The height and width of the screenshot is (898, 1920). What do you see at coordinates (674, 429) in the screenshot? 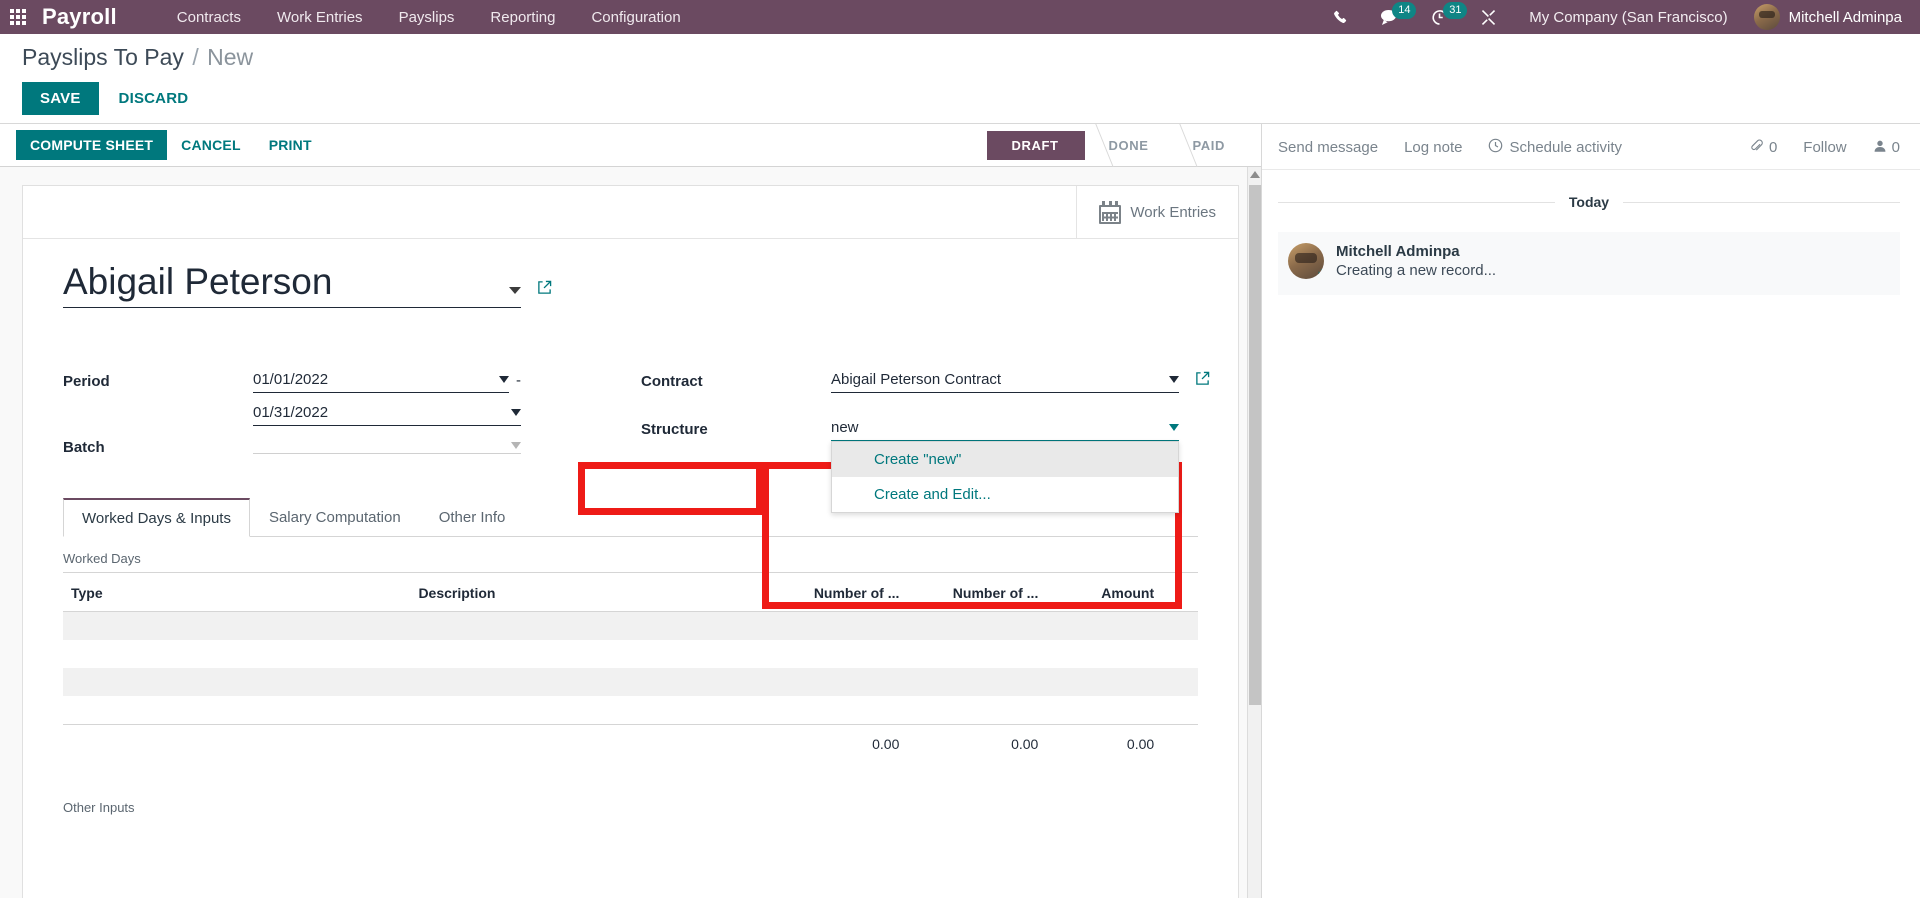
I see `structure-label: Structure` at bounding box center [674, 429].